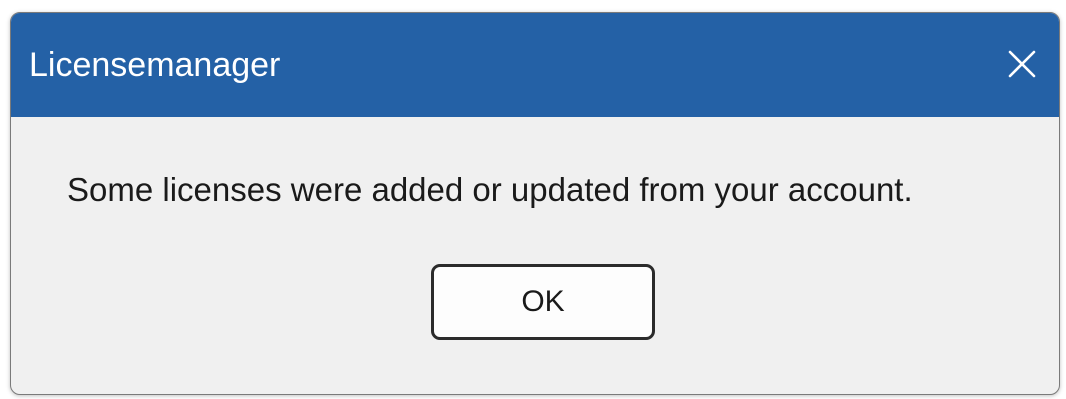  I want to click on ok-button: OK, so click(543, 302).